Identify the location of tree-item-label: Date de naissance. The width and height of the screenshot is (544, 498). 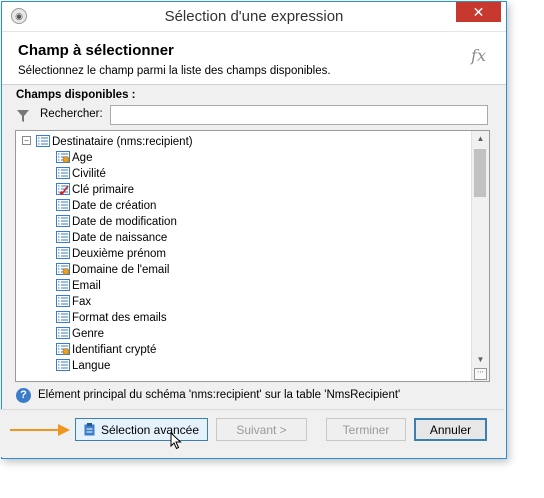
(120, 238).